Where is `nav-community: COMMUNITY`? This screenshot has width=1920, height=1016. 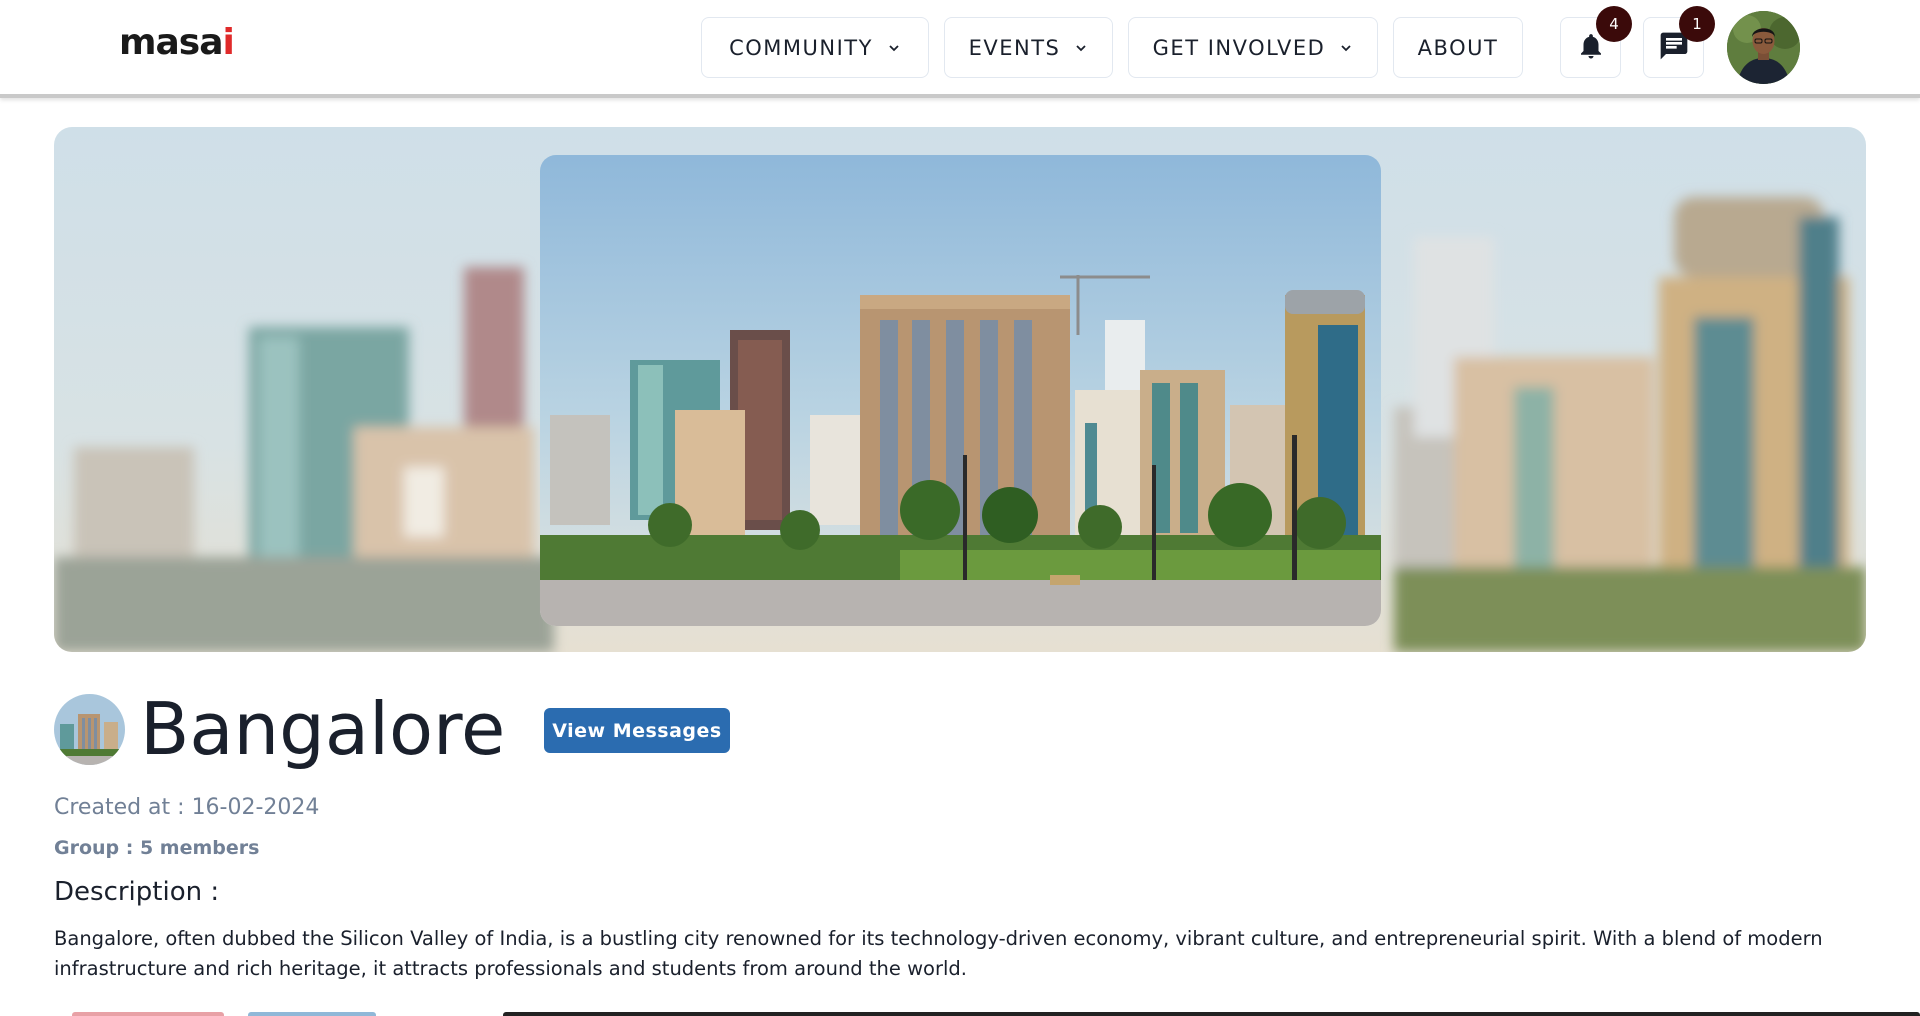
nav-community: COMMUNITY is located at coordinates (815, 47).